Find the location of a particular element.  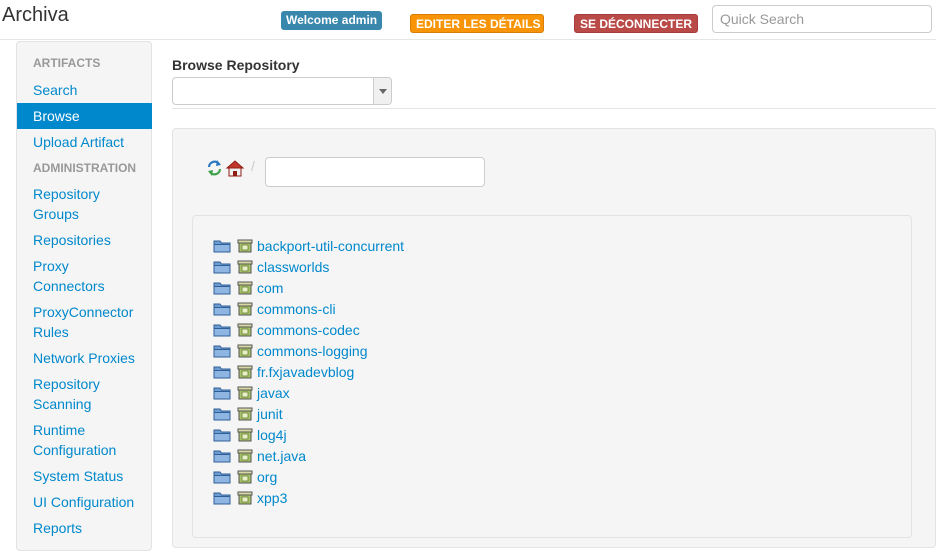

tree-item: xpp3 is located at coordinates (250, 498).